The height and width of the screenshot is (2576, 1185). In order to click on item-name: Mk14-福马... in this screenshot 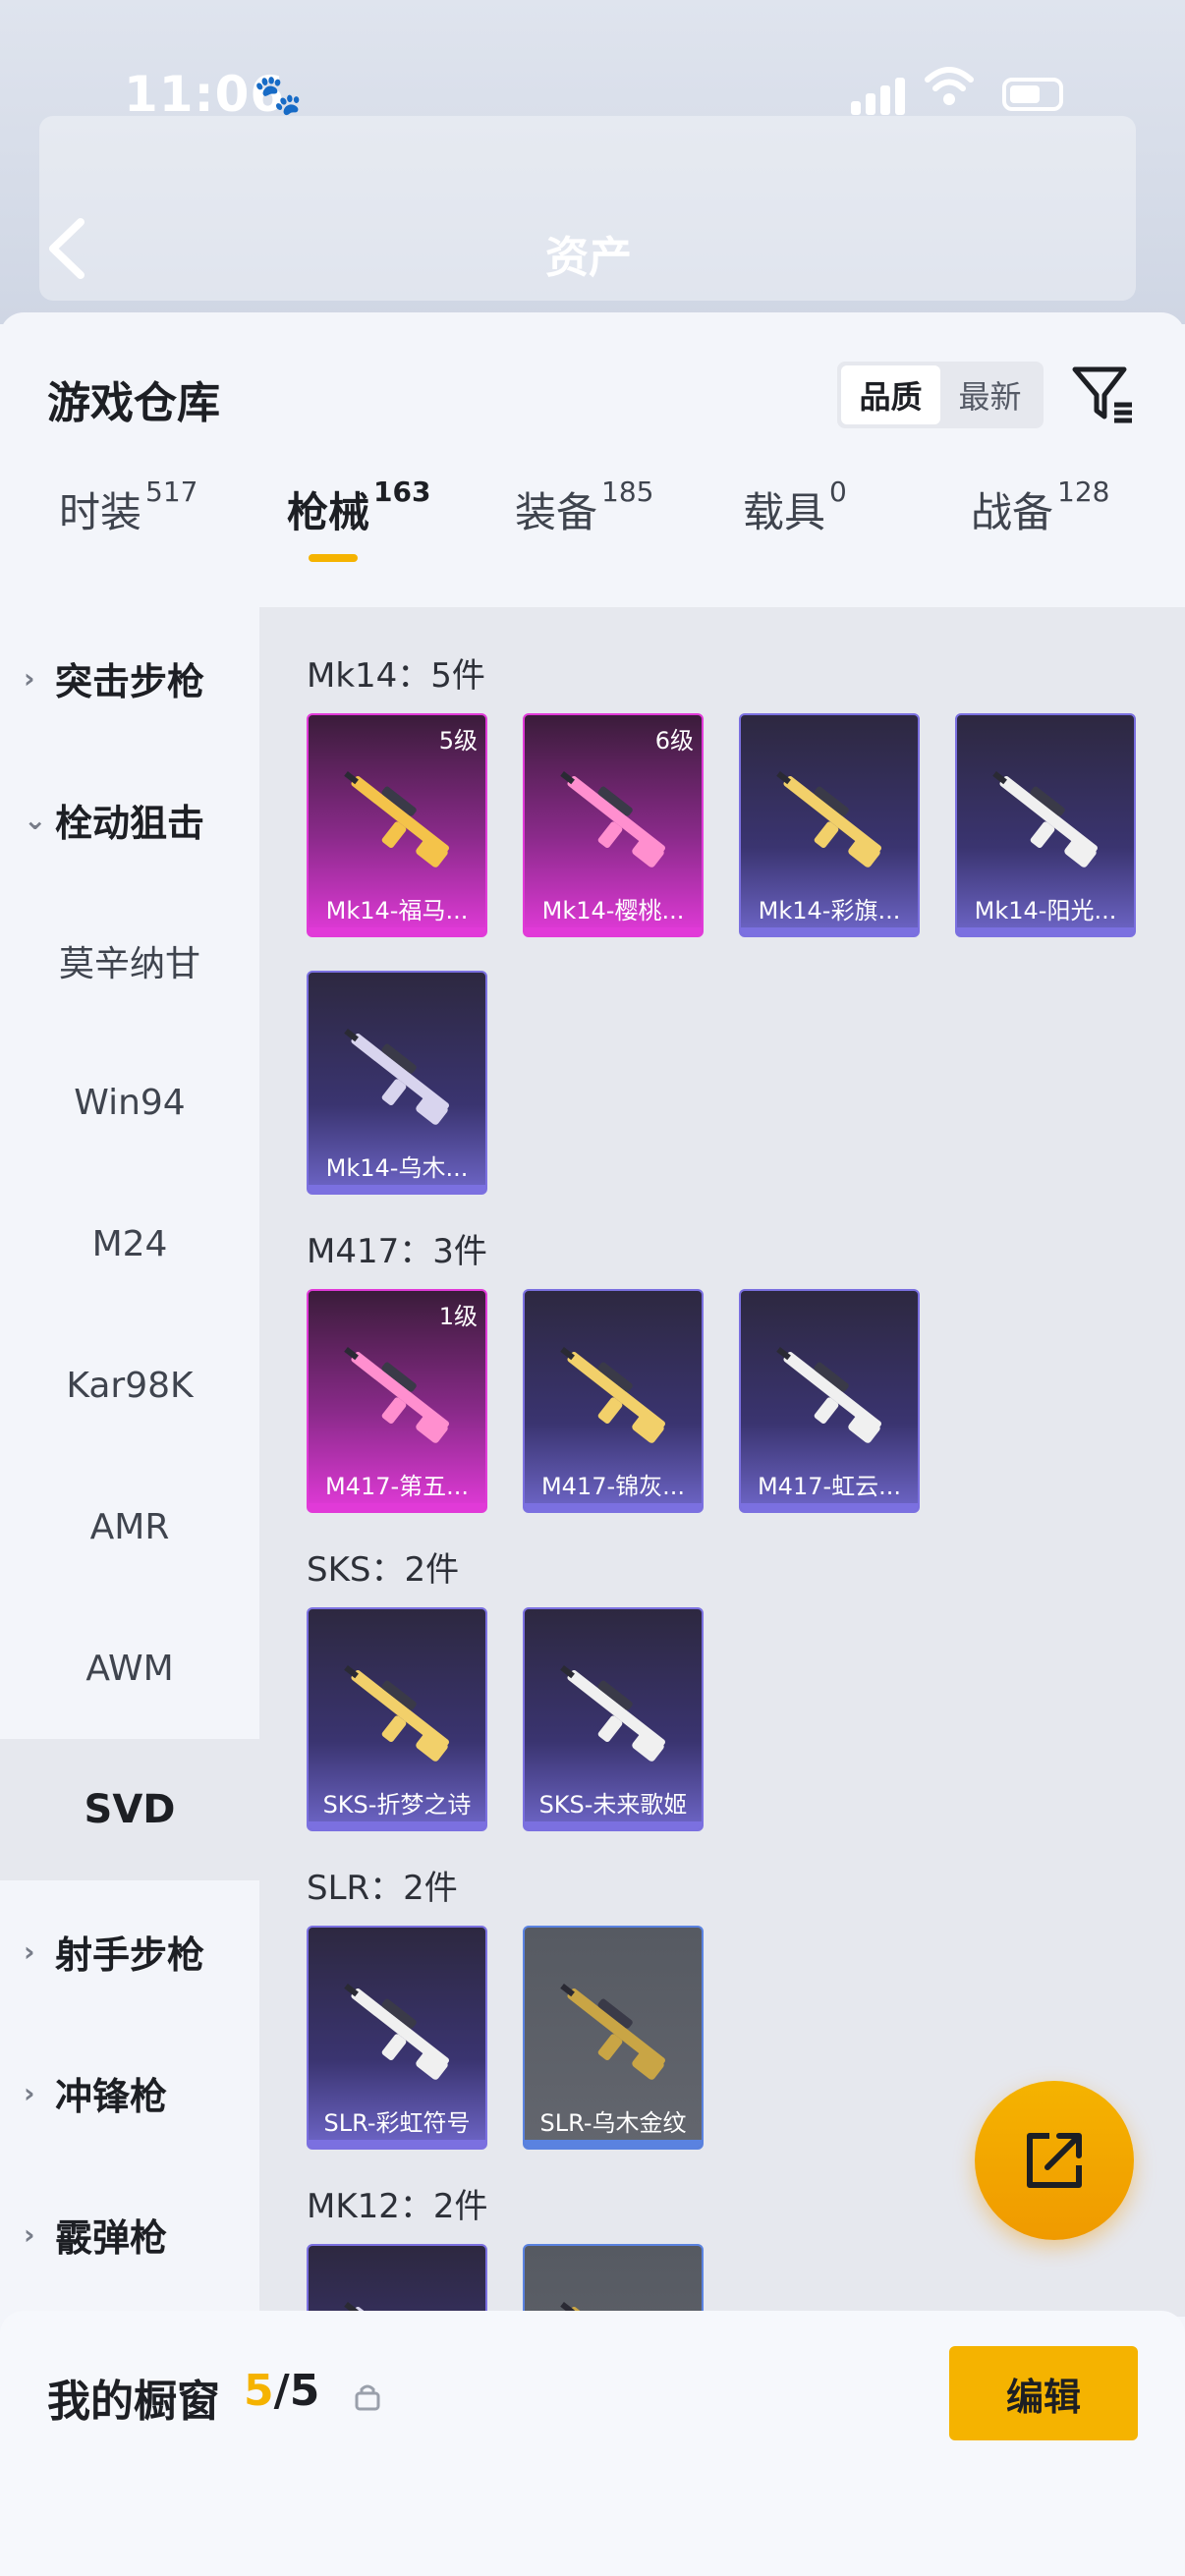, I will do `click(397, 910)`.